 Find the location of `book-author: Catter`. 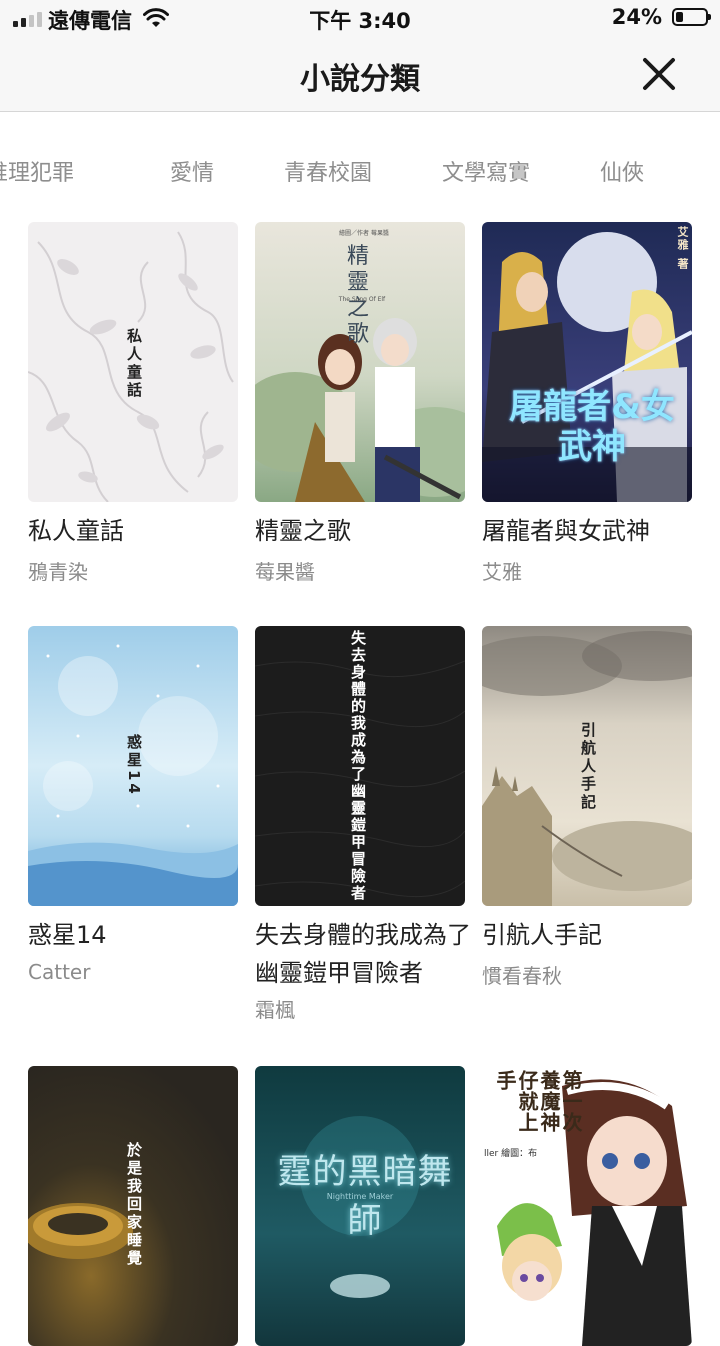

book-author: Catter is located at coordinates (59, 972).